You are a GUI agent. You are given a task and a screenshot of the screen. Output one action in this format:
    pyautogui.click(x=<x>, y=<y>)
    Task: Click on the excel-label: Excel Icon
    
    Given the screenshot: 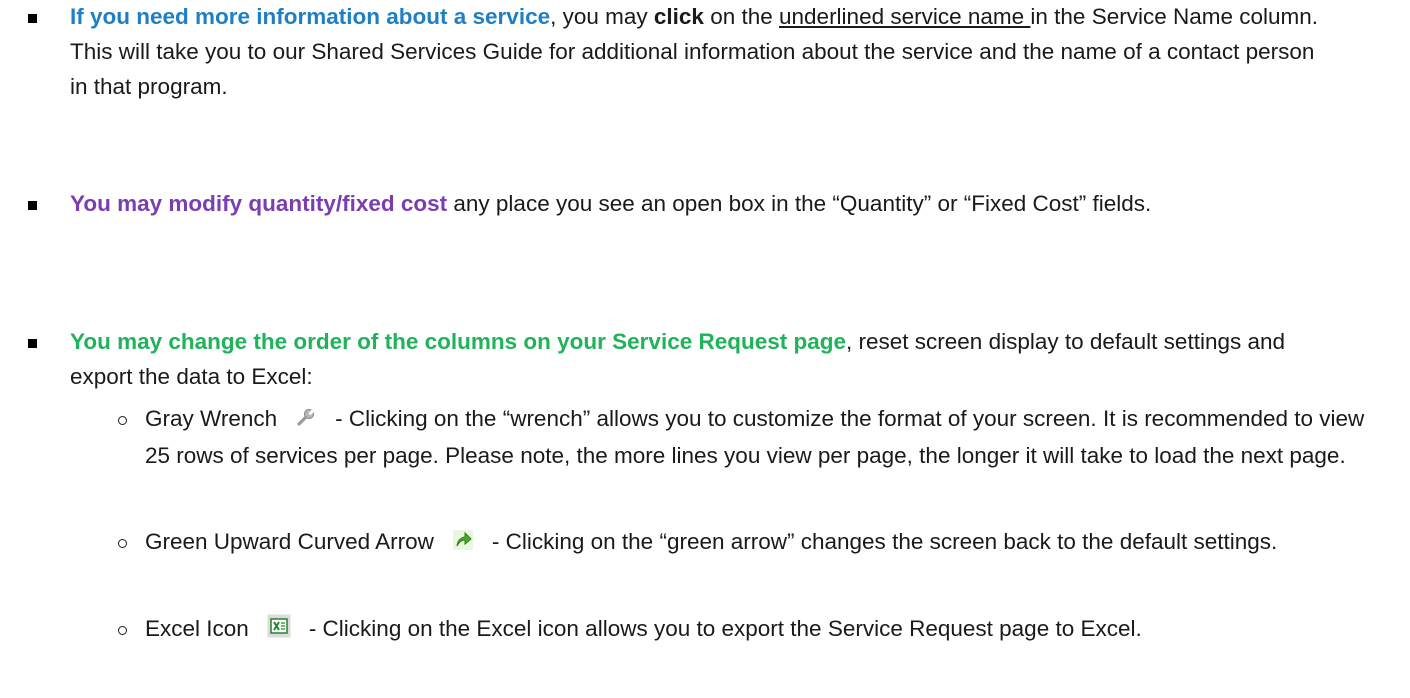 What is the action you would take?
    pyautogui.click(x=197, y=628)
    